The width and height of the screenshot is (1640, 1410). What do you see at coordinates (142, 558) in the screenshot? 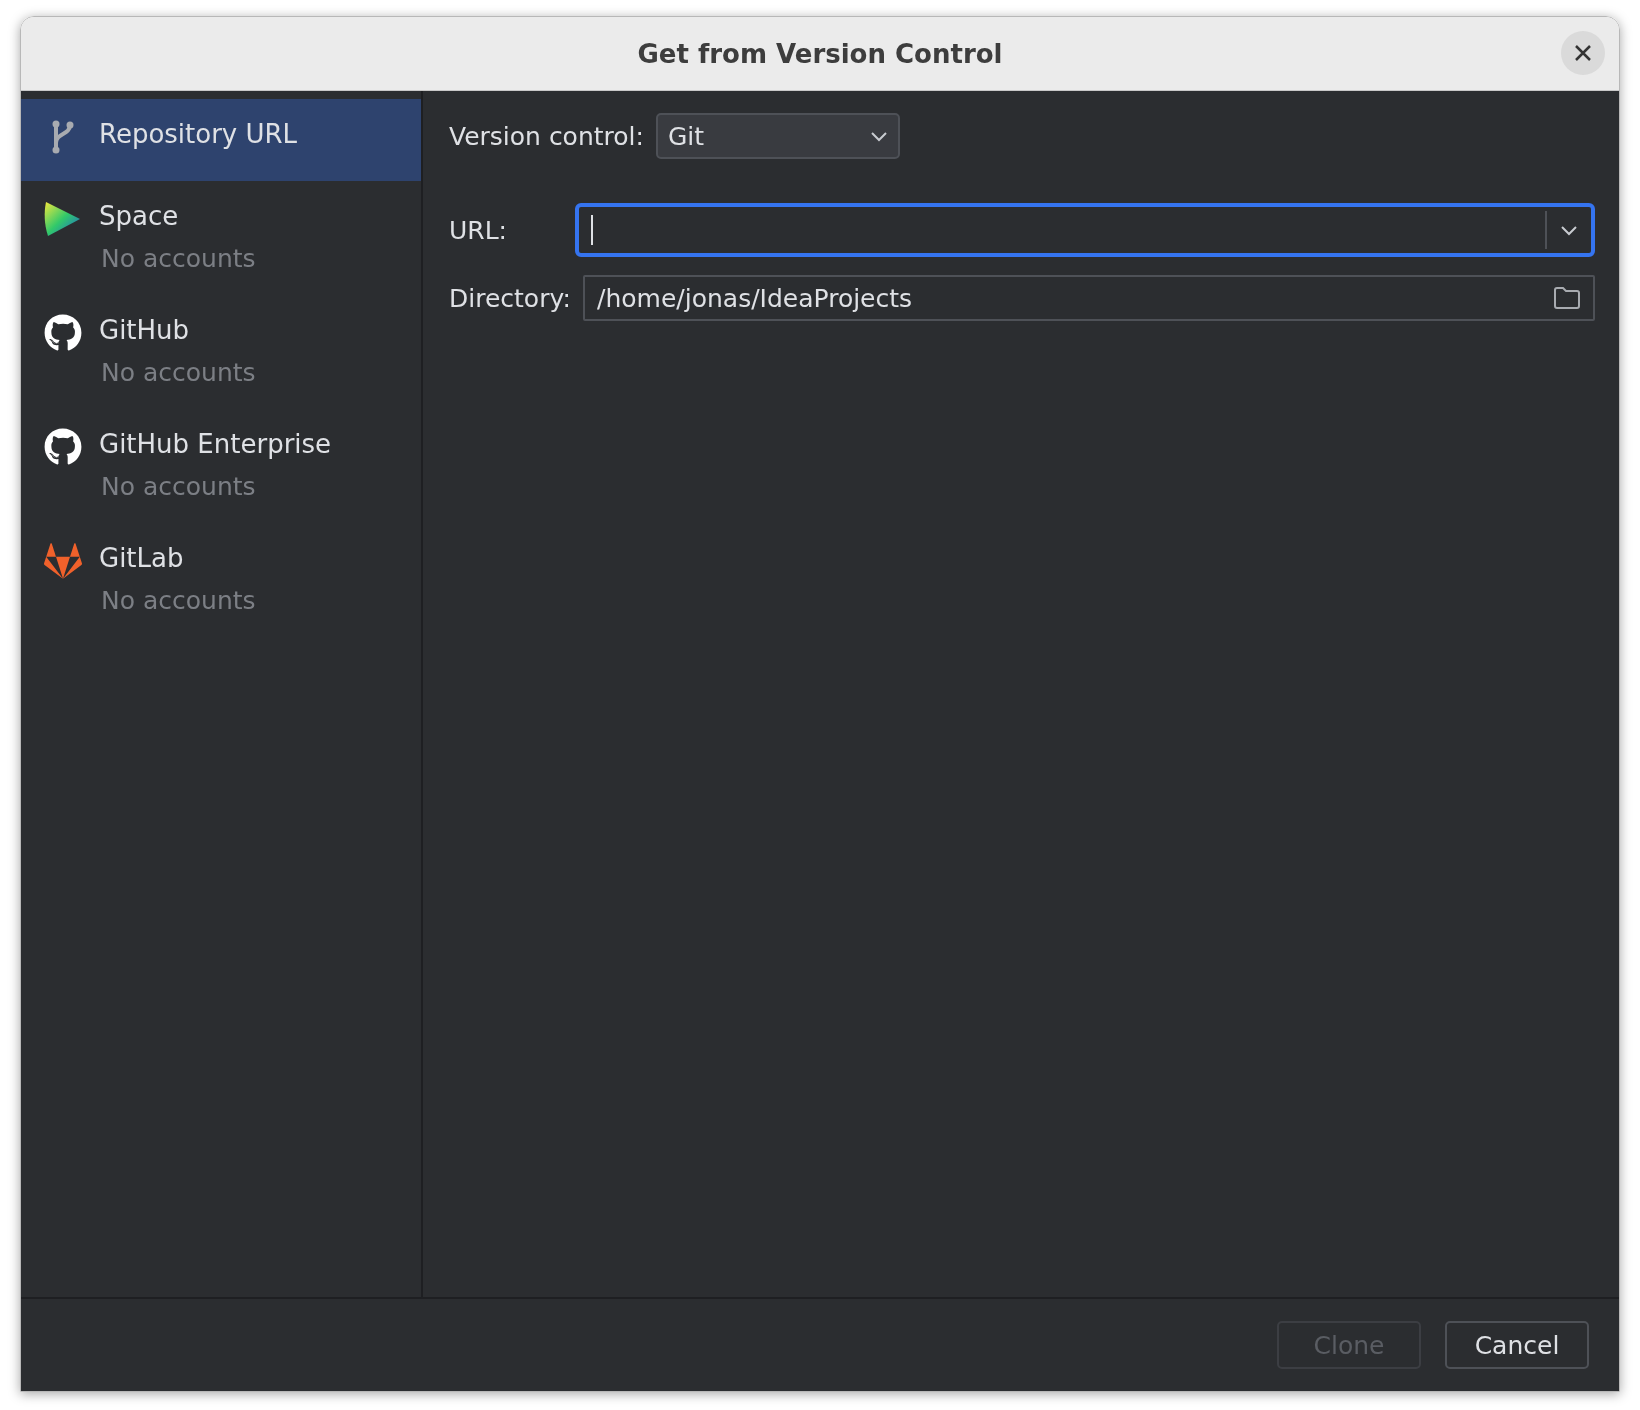
I see `item-title: GitLab` at bounding box center [142, 558].